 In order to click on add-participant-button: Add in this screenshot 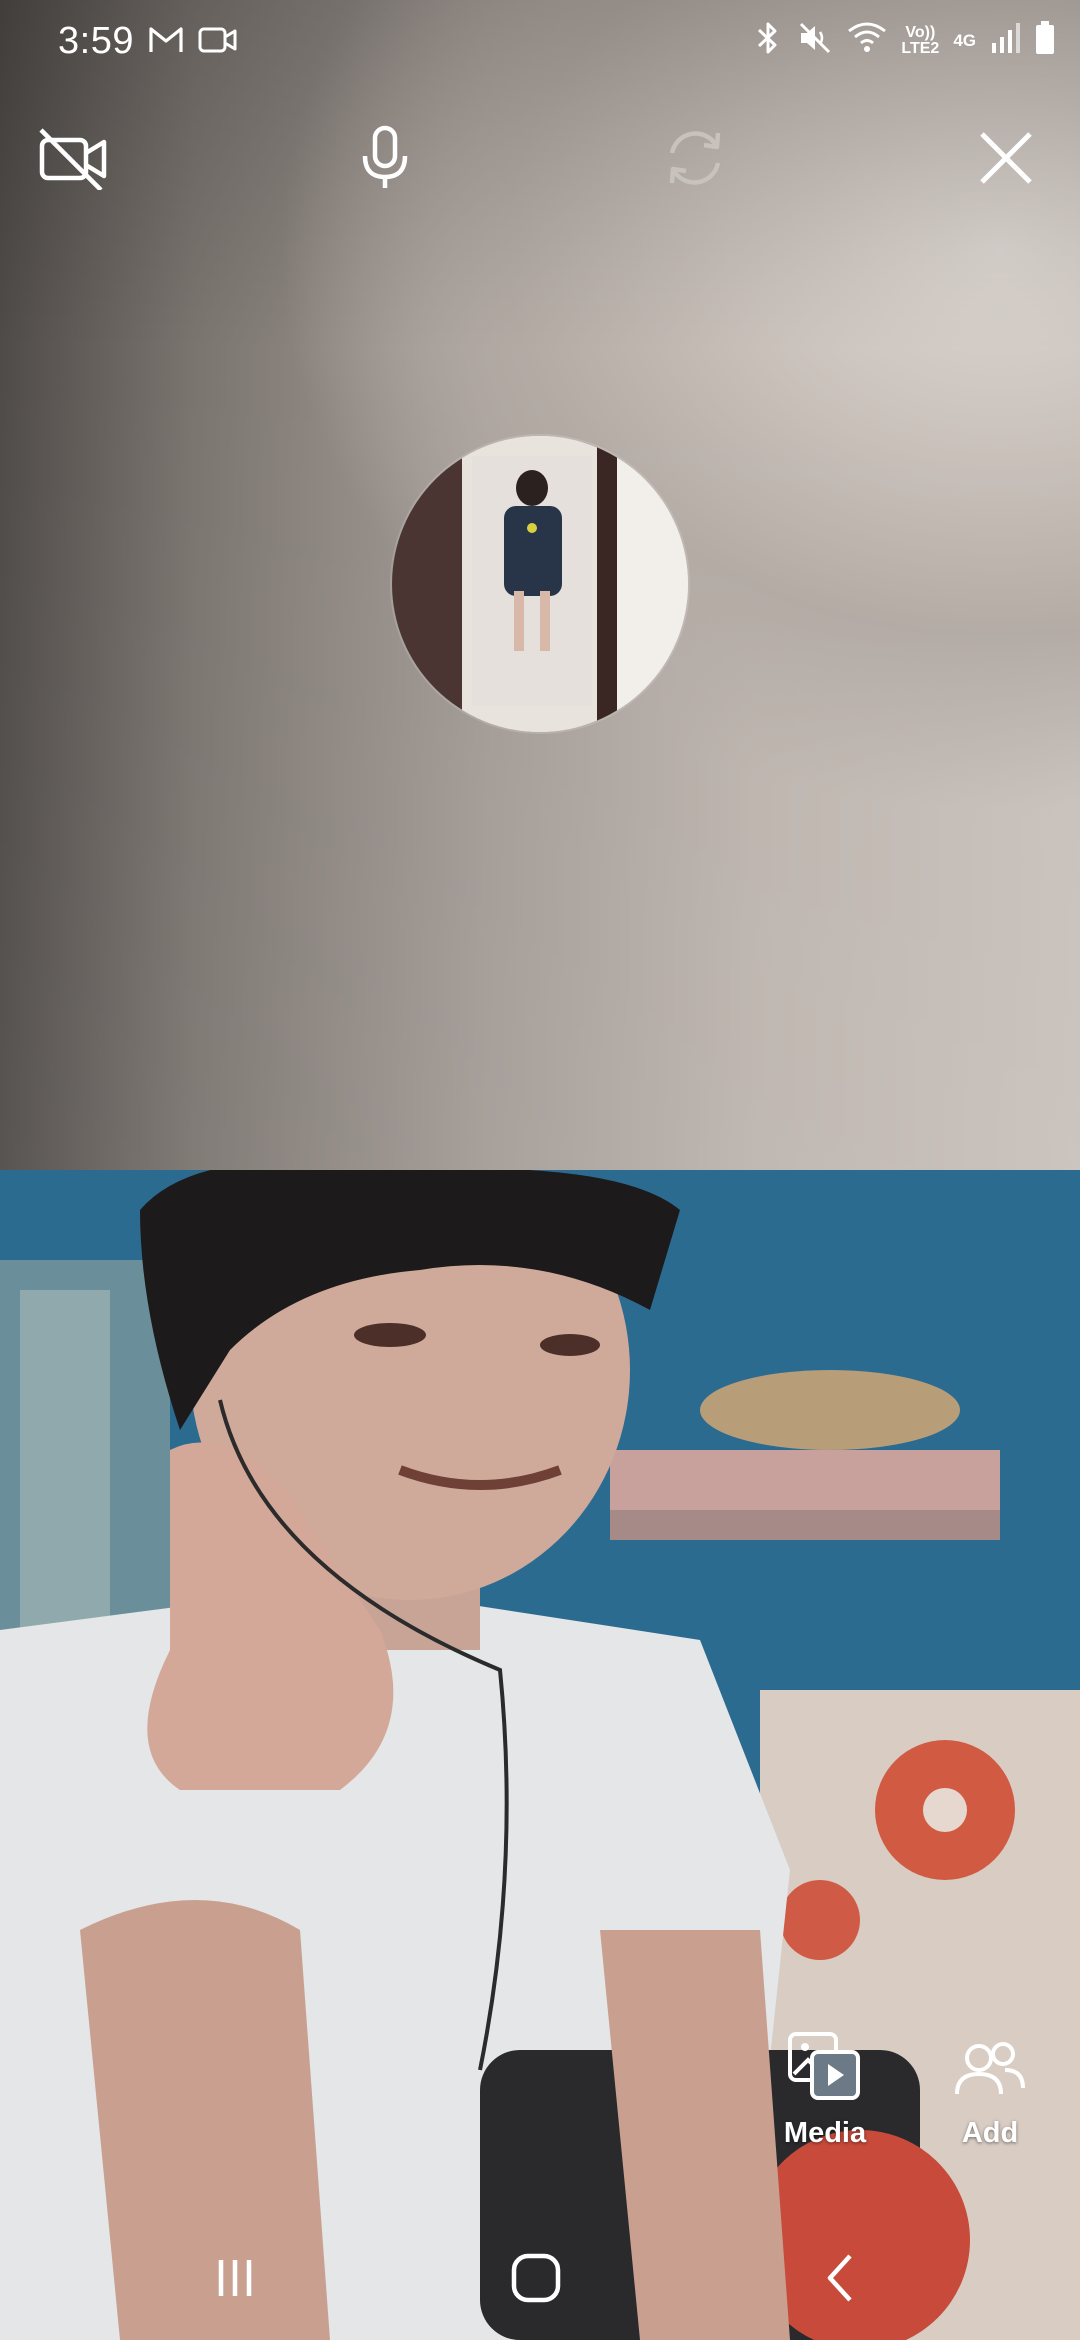, I will do `click(990, 2094)`.